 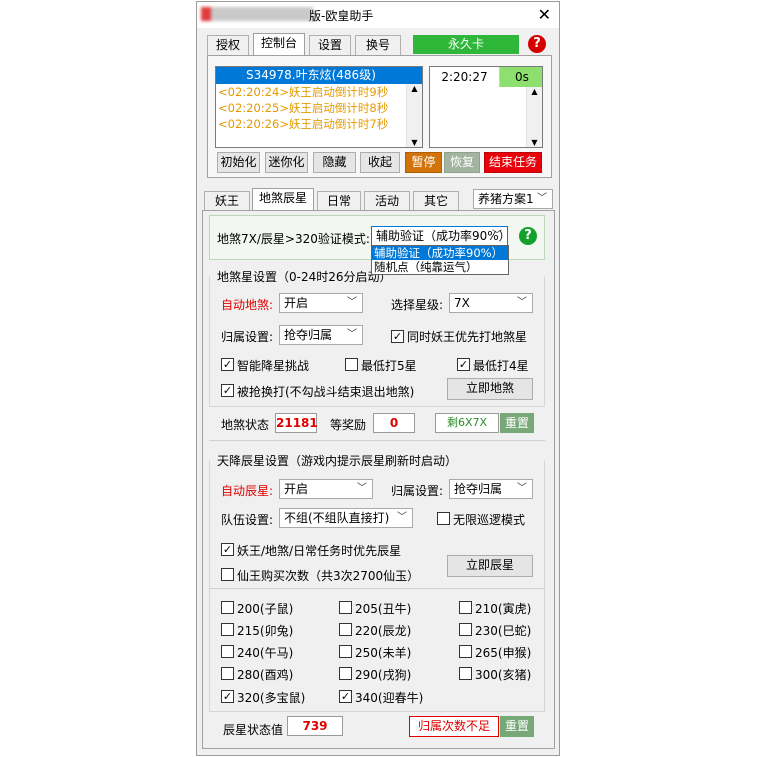 I want to click on grabbed-switch-checkbox: ✓, so click(x=227, y=390).